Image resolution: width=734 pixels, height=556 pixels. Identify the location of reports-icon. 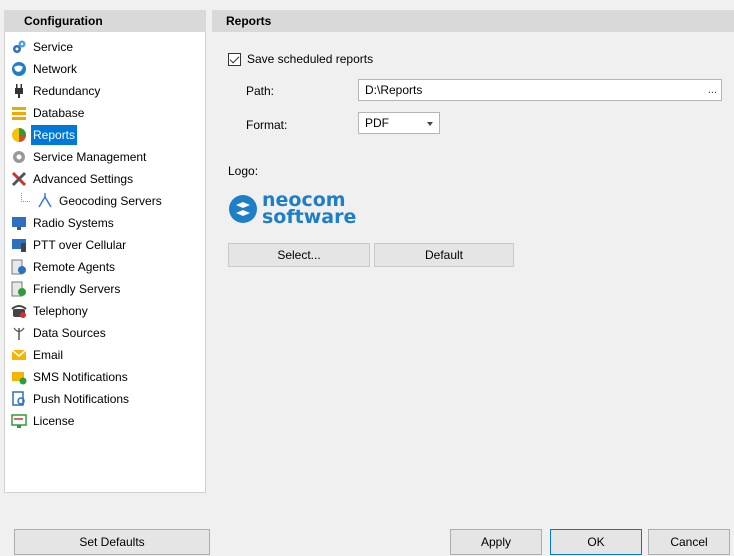
(19, 135).